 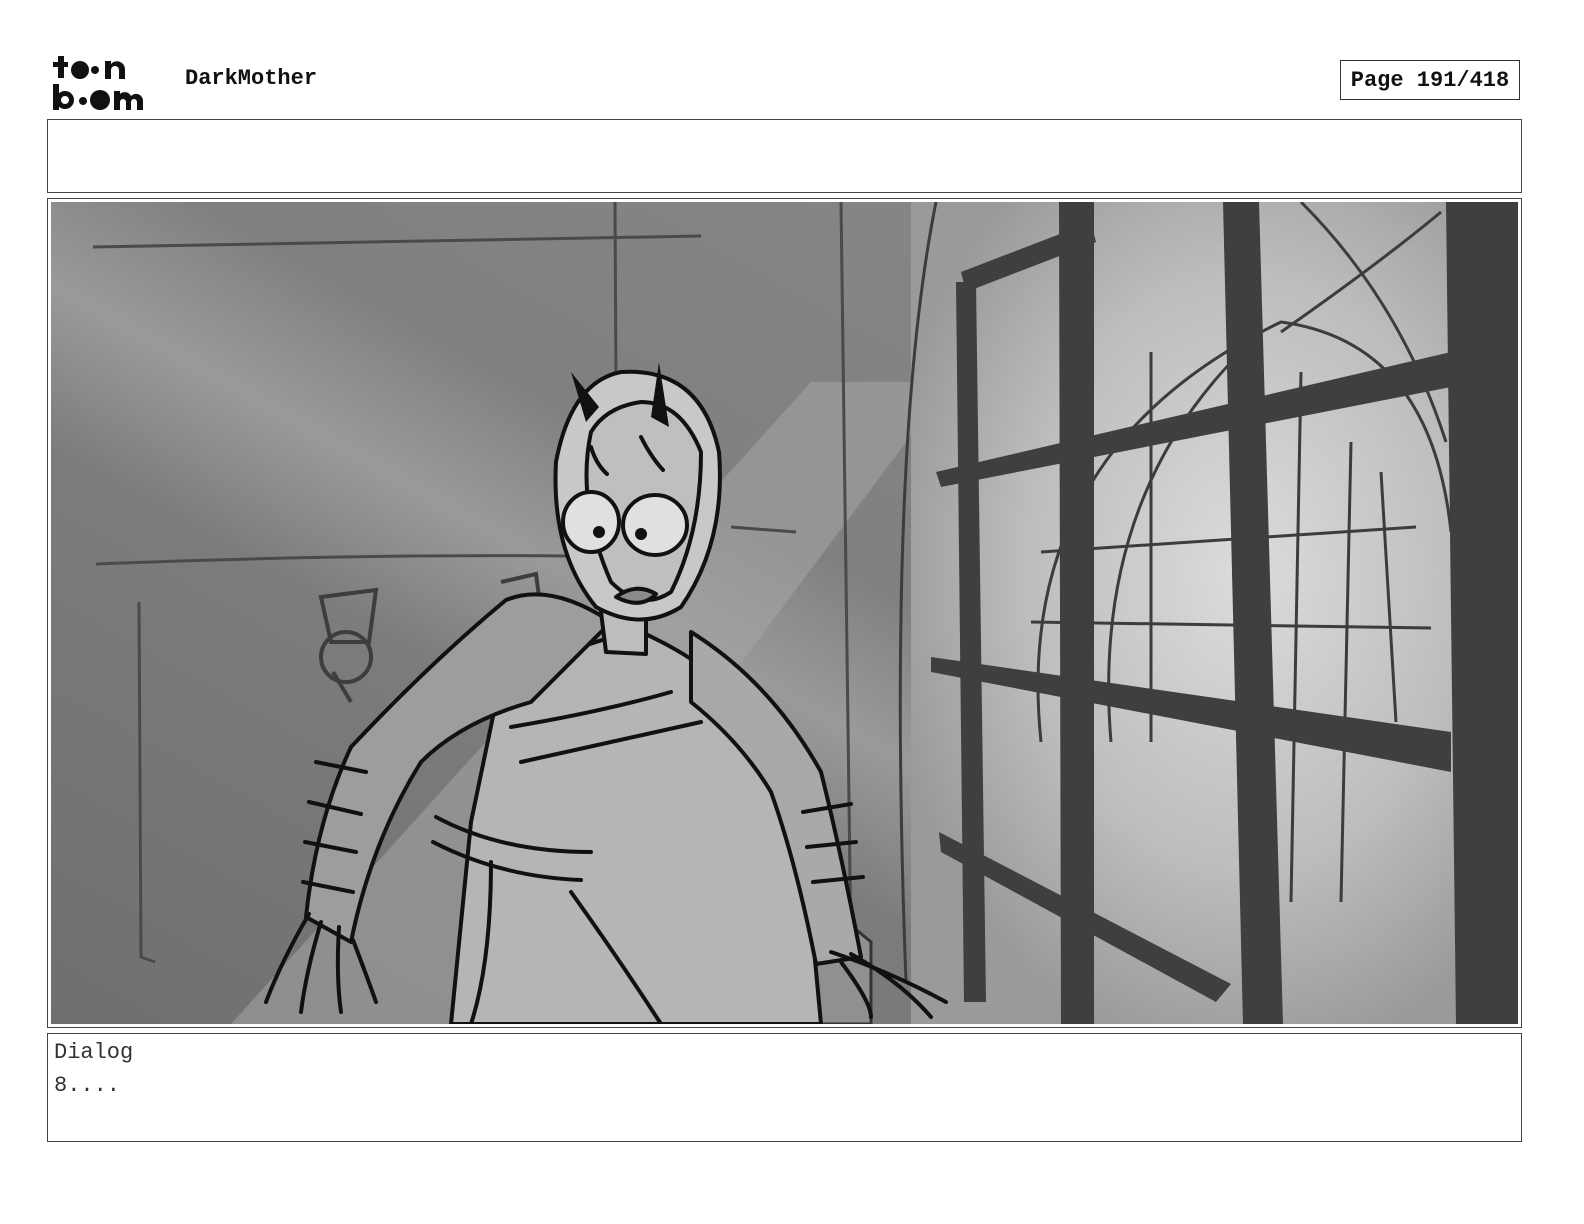 I want to click on project-title: DarkMother, so click(x=251, y=78).